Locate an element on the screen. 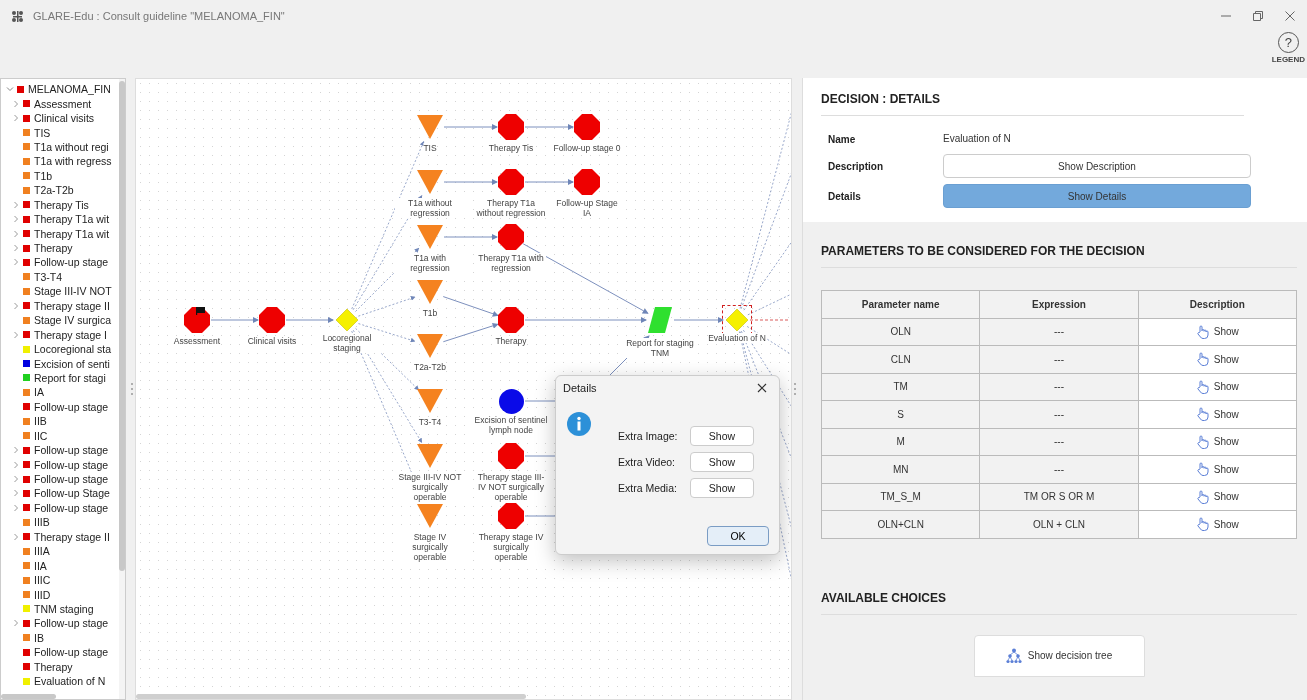  tree-item: T2a-T2b is located at coordinates (54, 190).